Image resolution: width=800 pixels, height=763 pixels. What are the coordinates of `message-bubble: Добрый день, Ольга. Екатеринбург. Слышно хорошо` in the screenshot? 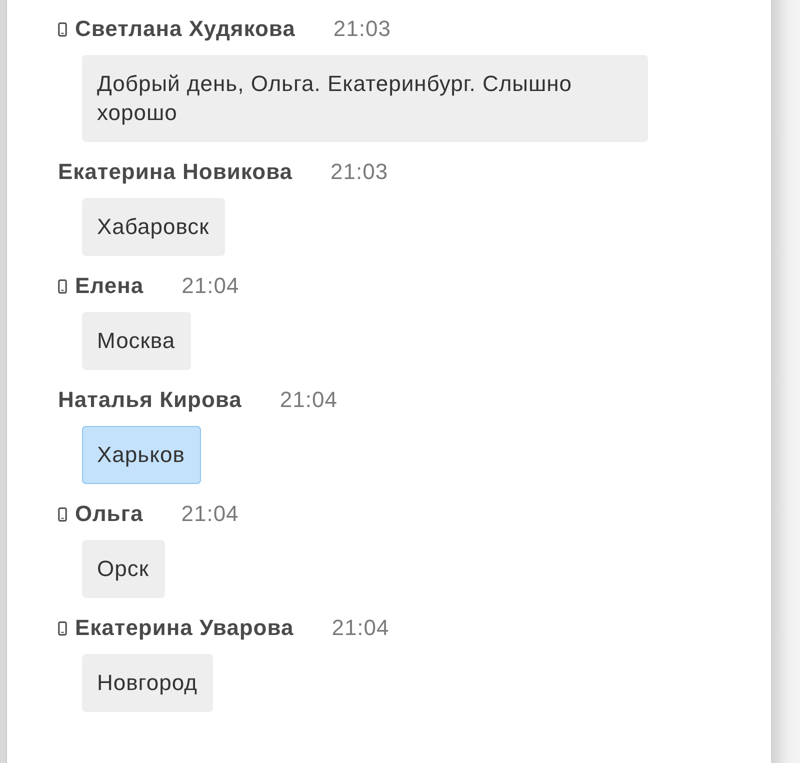 It's located at (365, 98).